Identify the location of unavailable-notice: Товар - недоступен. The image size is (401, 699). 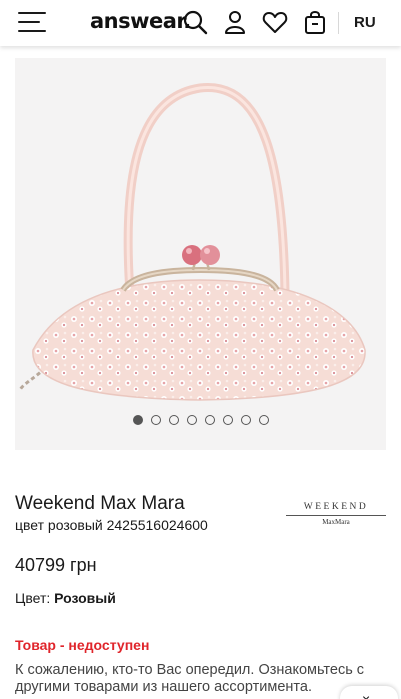
(82, 645).